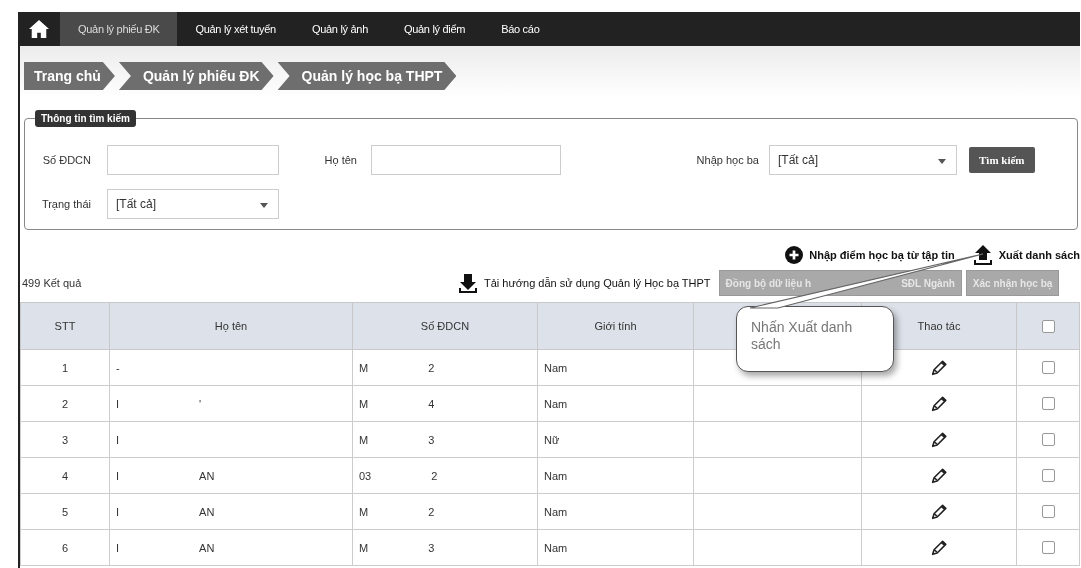 The image size is (1081, 568). What do you see at coordinates (365, 475) in the screenshot?
I see `table-cell: 03` at bounding box center [365, 475].